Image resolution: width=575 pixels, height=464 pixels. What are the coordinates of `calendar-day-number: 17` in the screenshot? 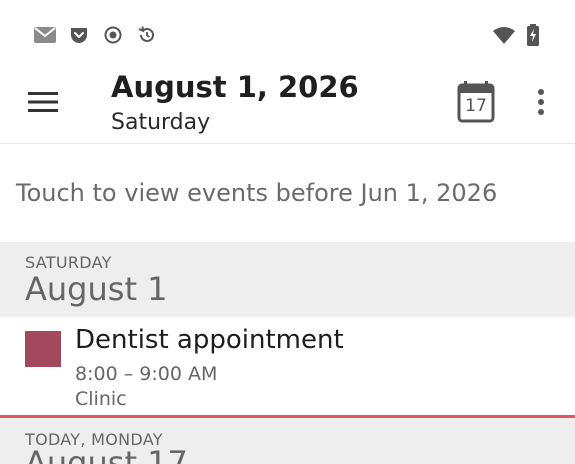 It's located at (476, 106).